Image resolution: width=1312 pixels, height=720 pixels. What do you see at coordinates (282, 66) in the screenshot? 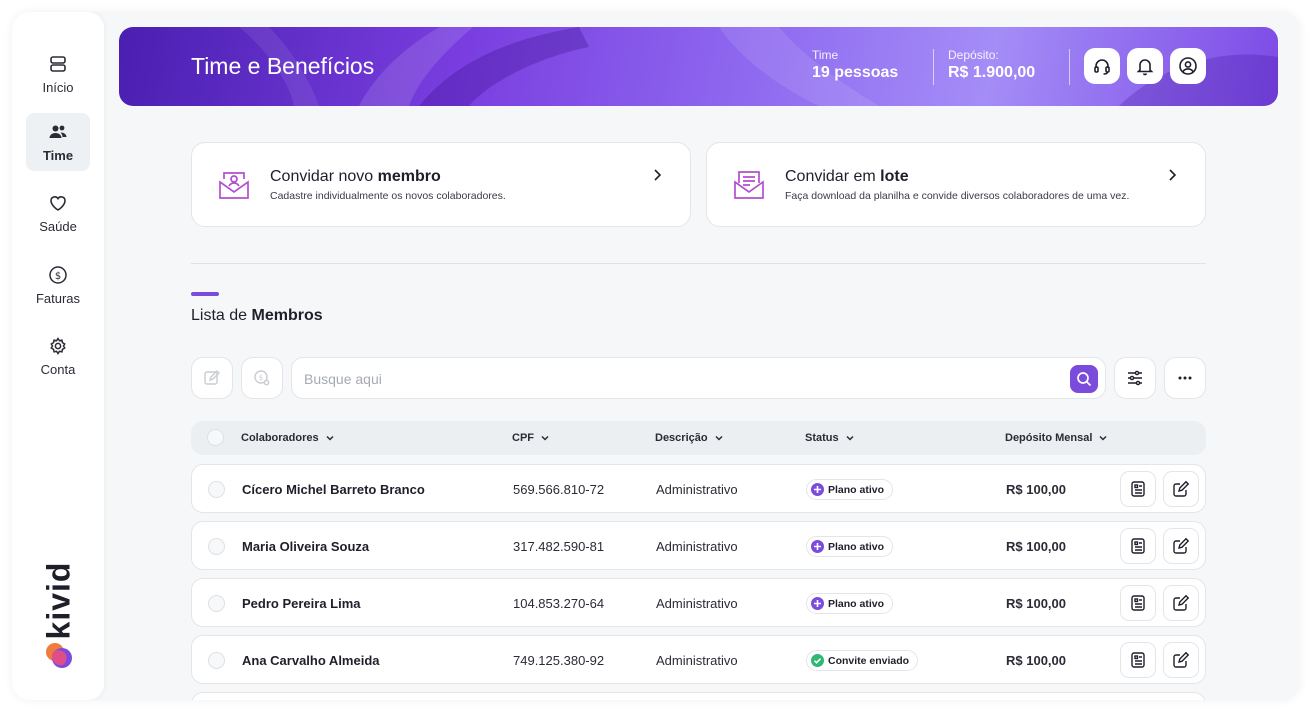
I see `page-title: Time e Benefícios` at bounding box center [282, 66].